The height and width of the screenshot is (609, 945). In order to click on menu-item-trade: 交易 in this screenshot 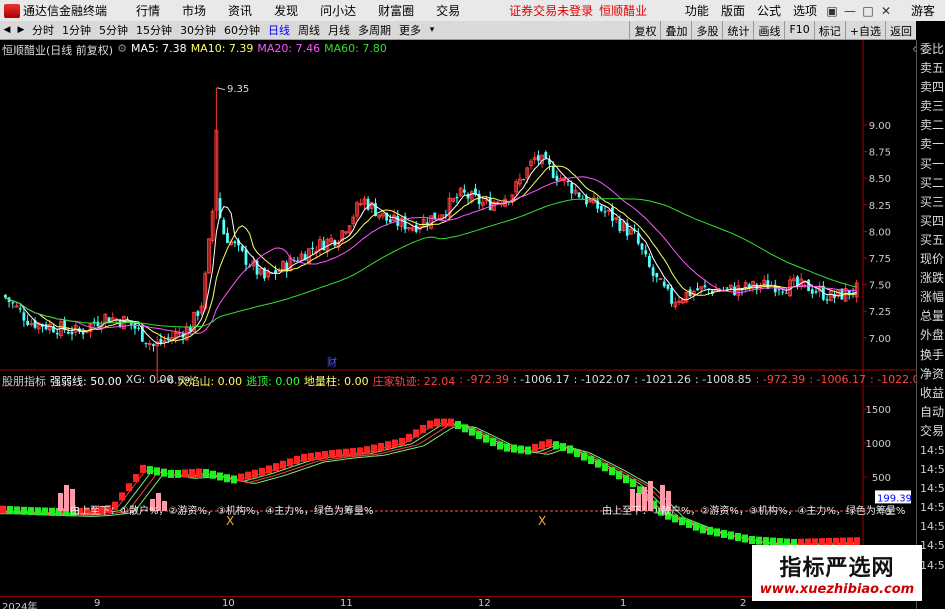, I will do `click(448, 10)`.